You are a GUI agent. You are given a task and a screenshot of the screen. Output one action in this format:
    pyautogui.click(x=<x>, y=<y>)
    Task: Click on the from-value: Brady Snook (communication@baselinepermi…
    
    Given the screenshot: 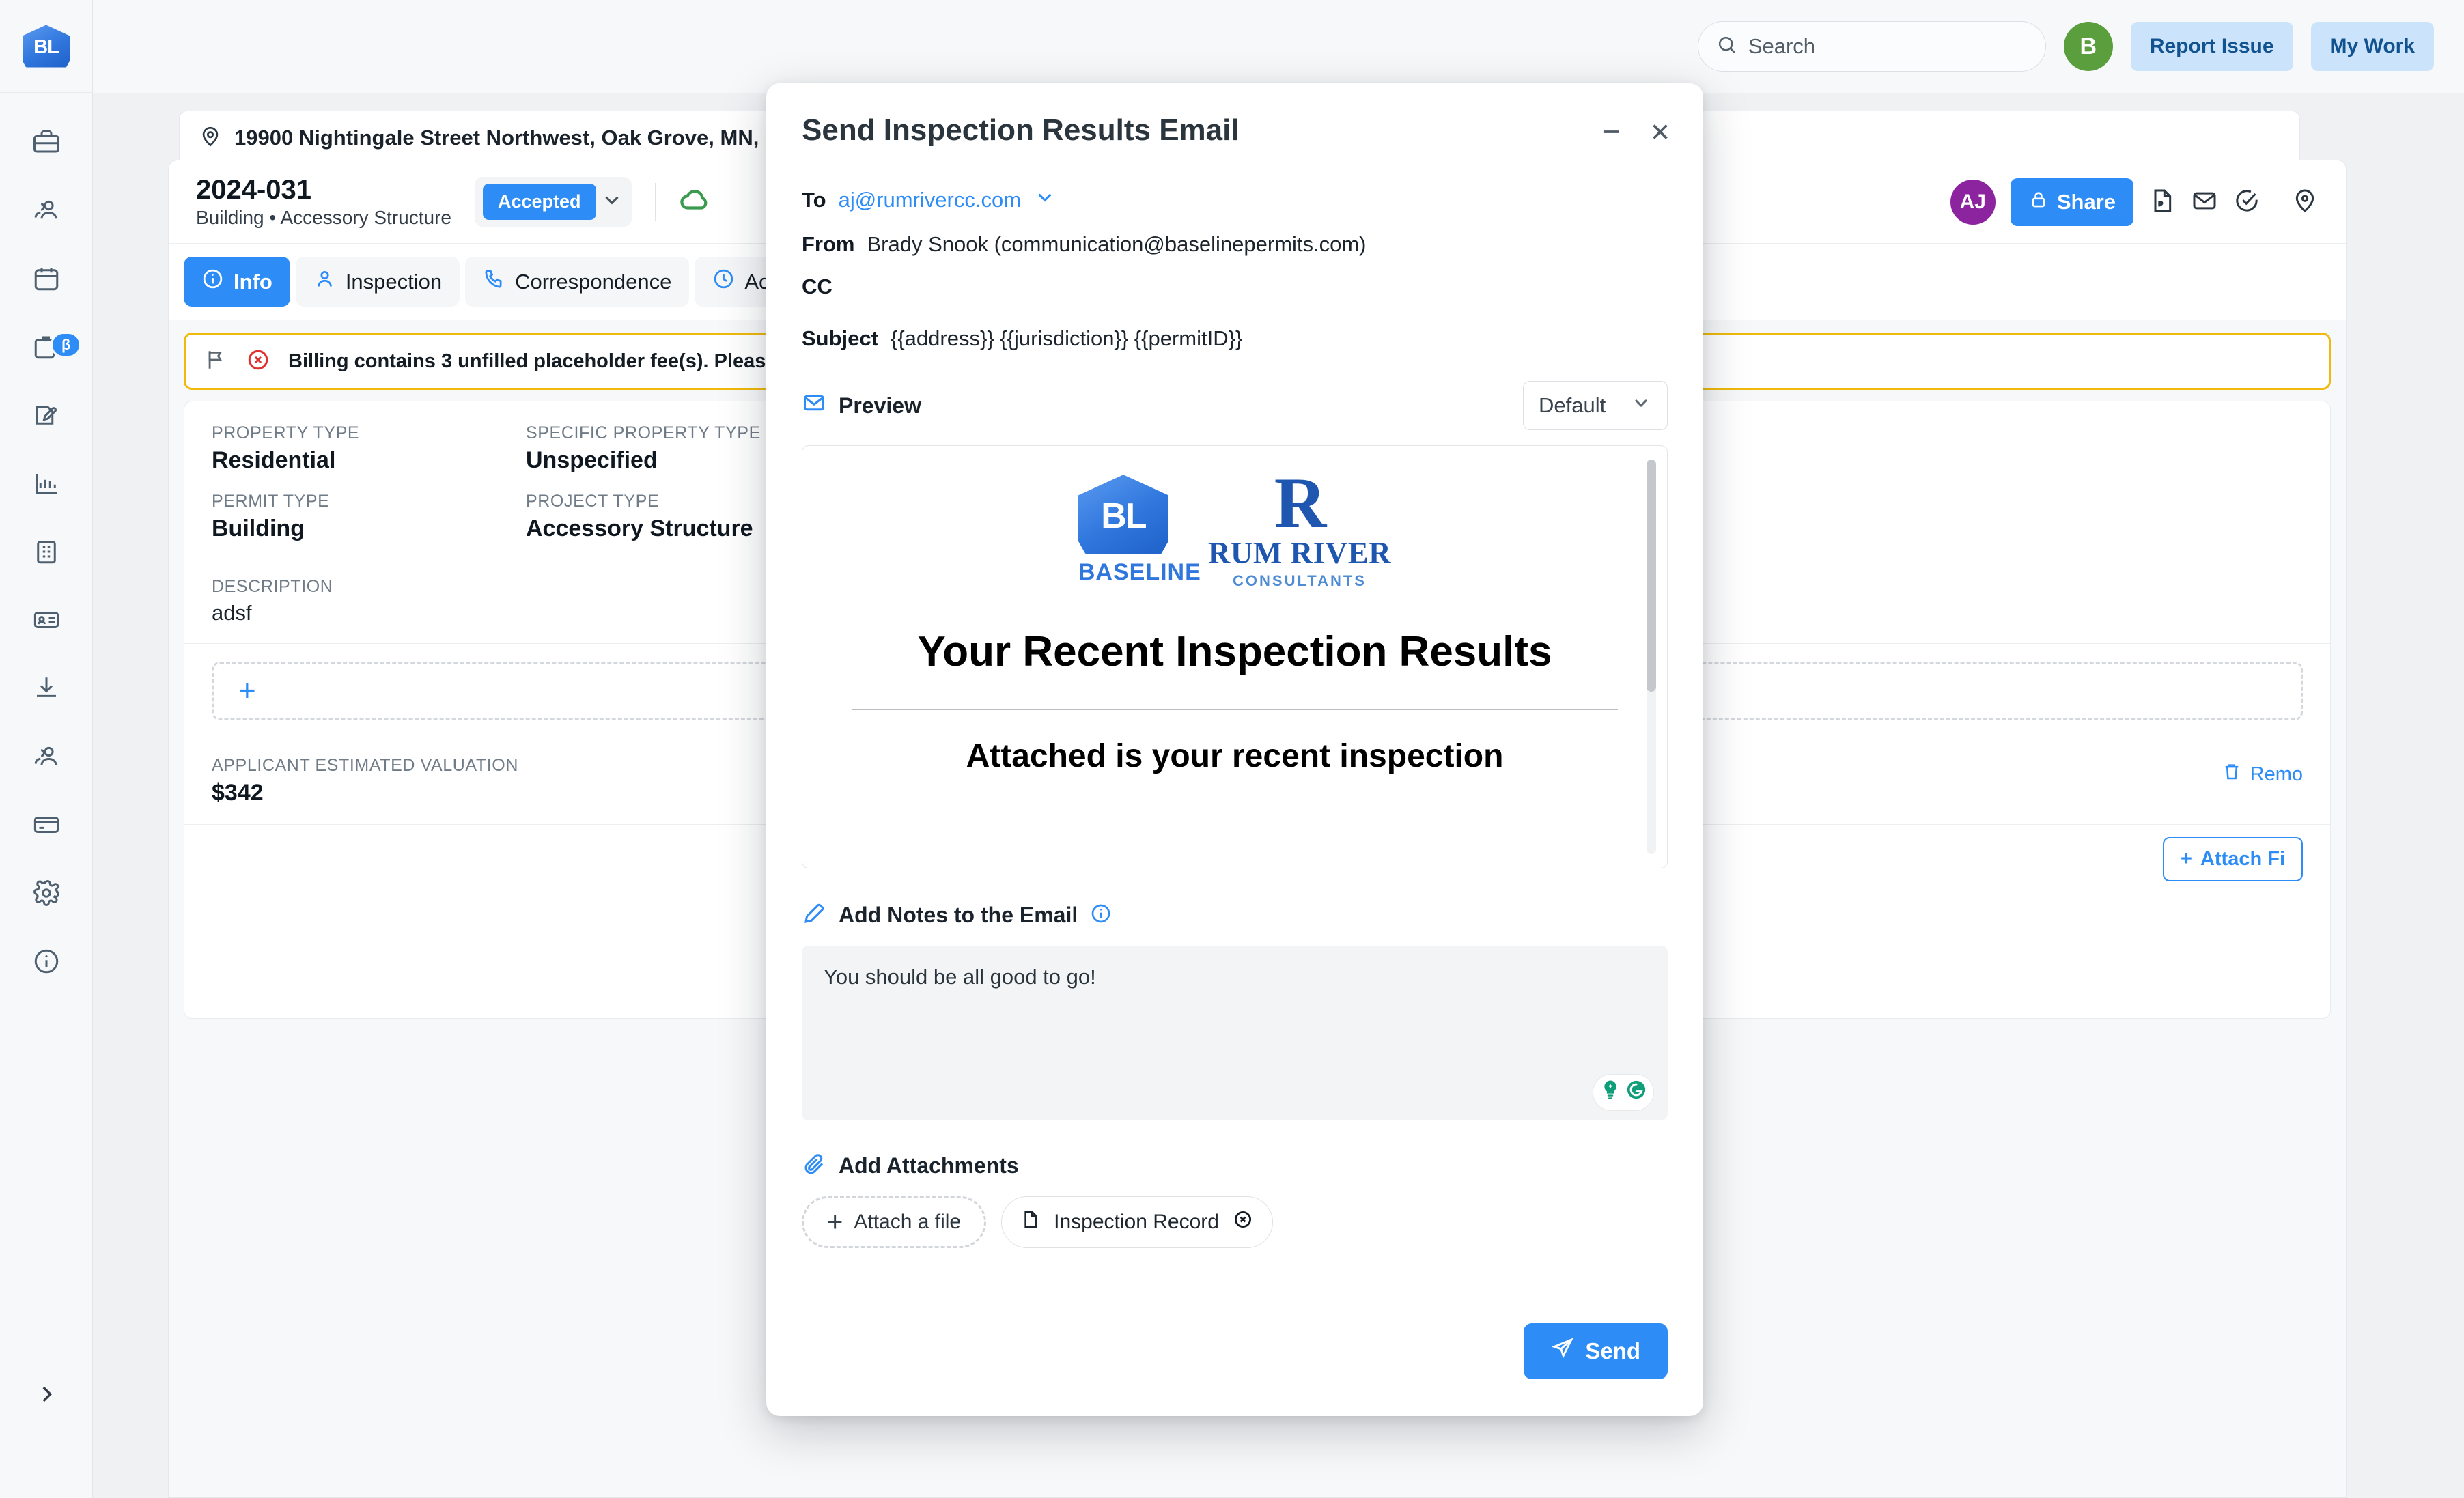 What is the action you would take?
    pyautogui.click(x=1117, y=244)
    